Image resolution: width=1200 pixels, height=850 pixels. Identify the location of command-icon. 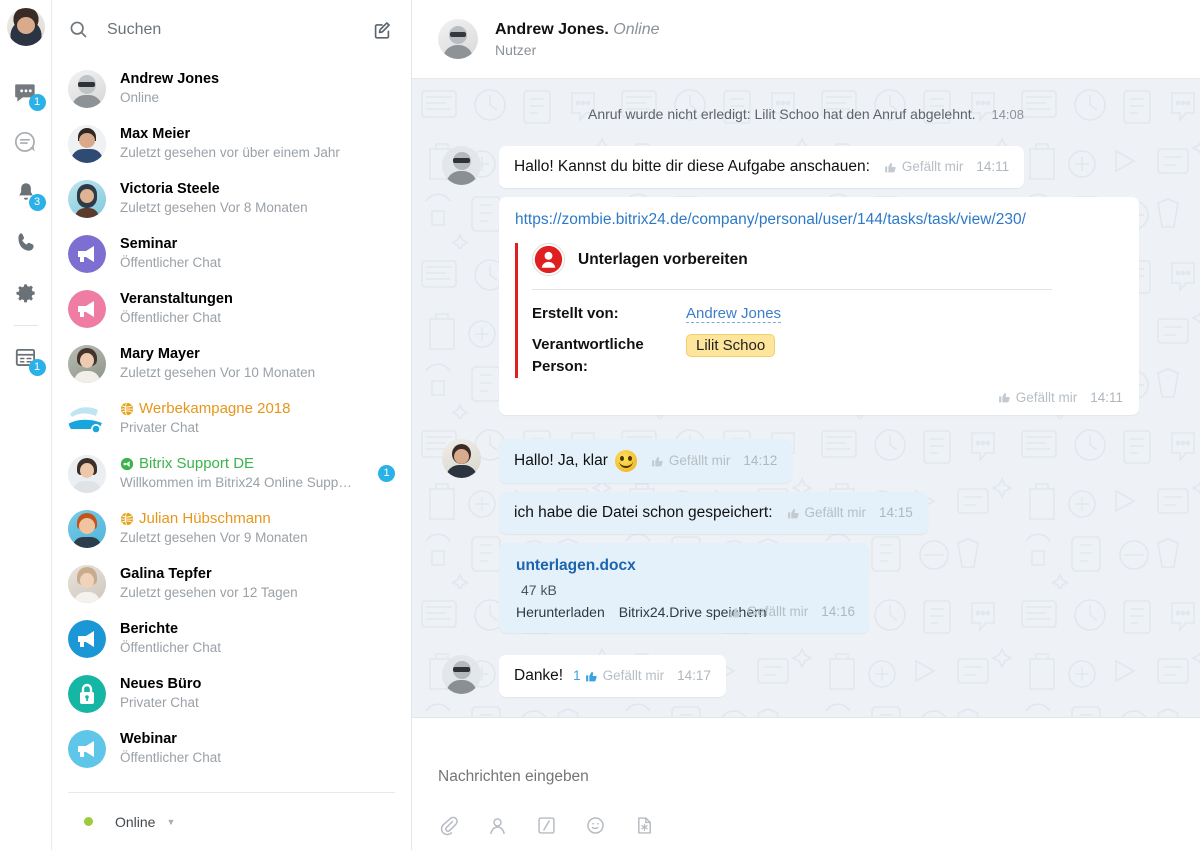
(546, 825).